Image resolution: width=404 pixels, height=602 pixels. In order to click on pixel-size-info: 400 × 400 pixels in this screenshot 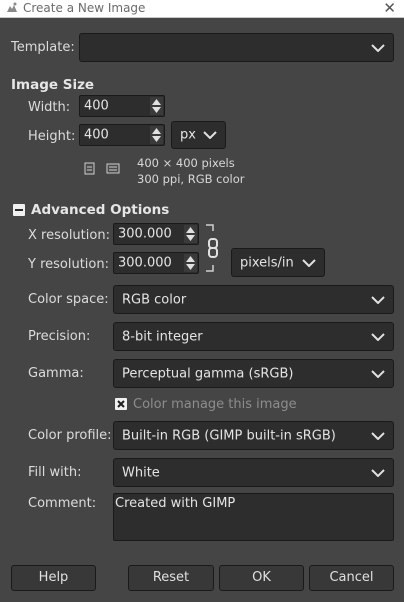, I will do `click(186, 163)`.